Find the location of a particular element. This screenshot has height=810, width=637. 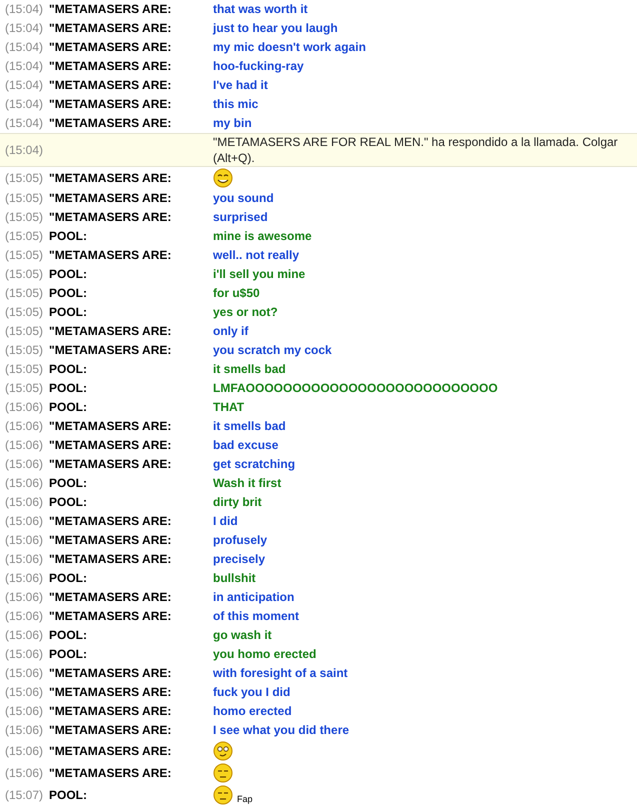

message-text: only if is located at coordinates (230, 331).